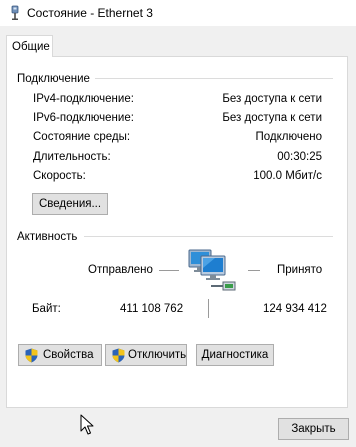 This screenshot has width=356, height=447. What do you see at coordinates (53, 79) in the screenshot?
I see `connection-group-title: Подключение` at bounding box center [53, 79].